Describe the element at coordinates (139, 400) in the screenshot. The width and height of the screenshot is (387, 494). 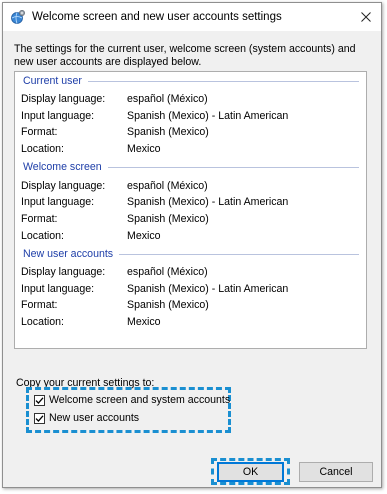
I see `welcome-screen-checkbox-label: Welcome screen and system accounts` at that location.